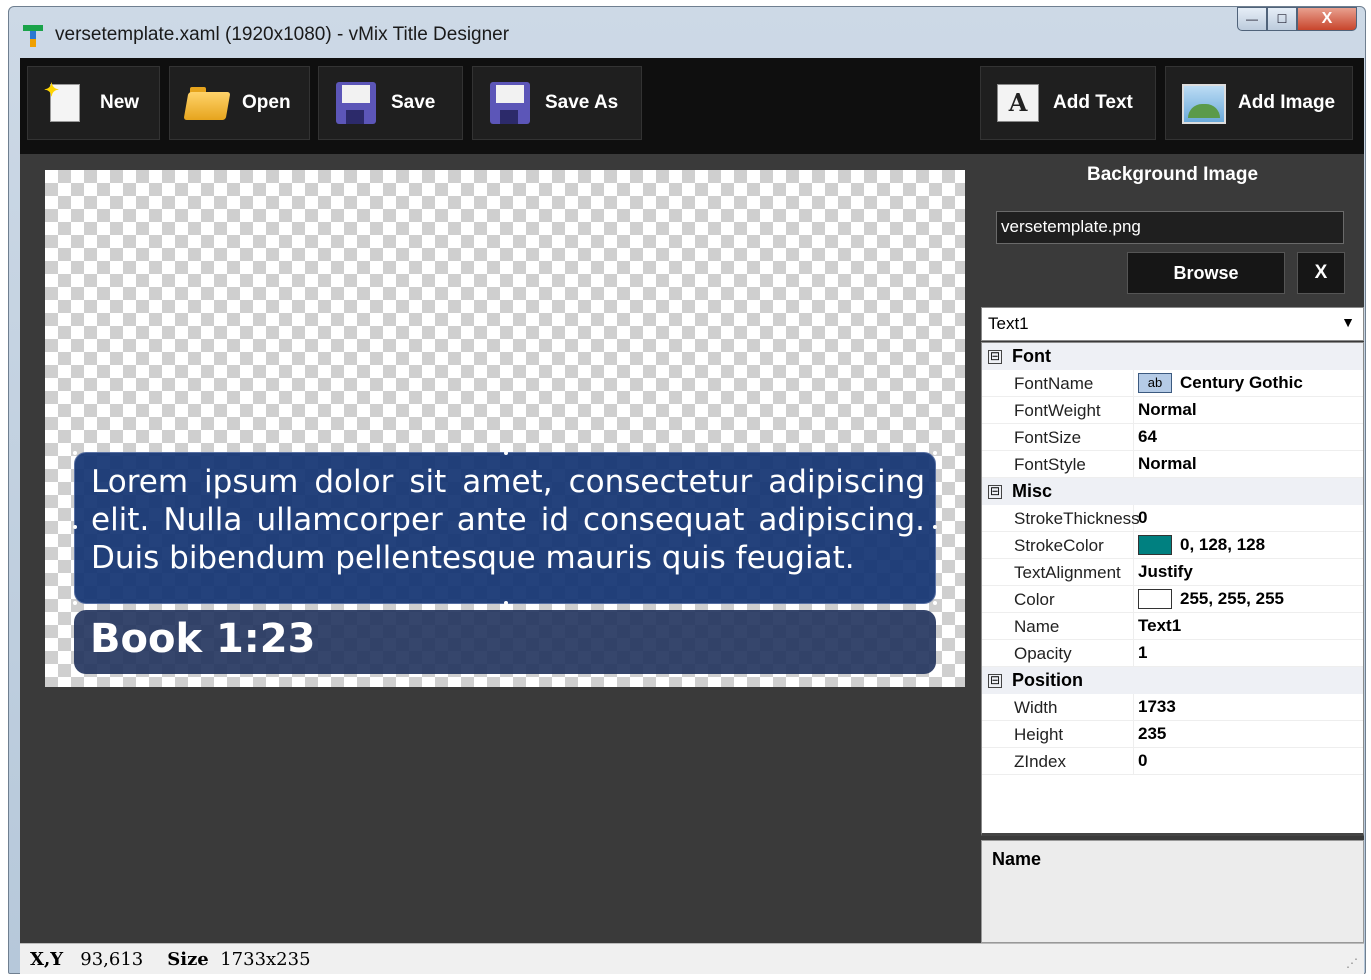 This screenshot has height=980, width=1371. Describe the element at coordinates (1172, 174) in the screenshot. I see `background-image-heading: Background Image` at that location.